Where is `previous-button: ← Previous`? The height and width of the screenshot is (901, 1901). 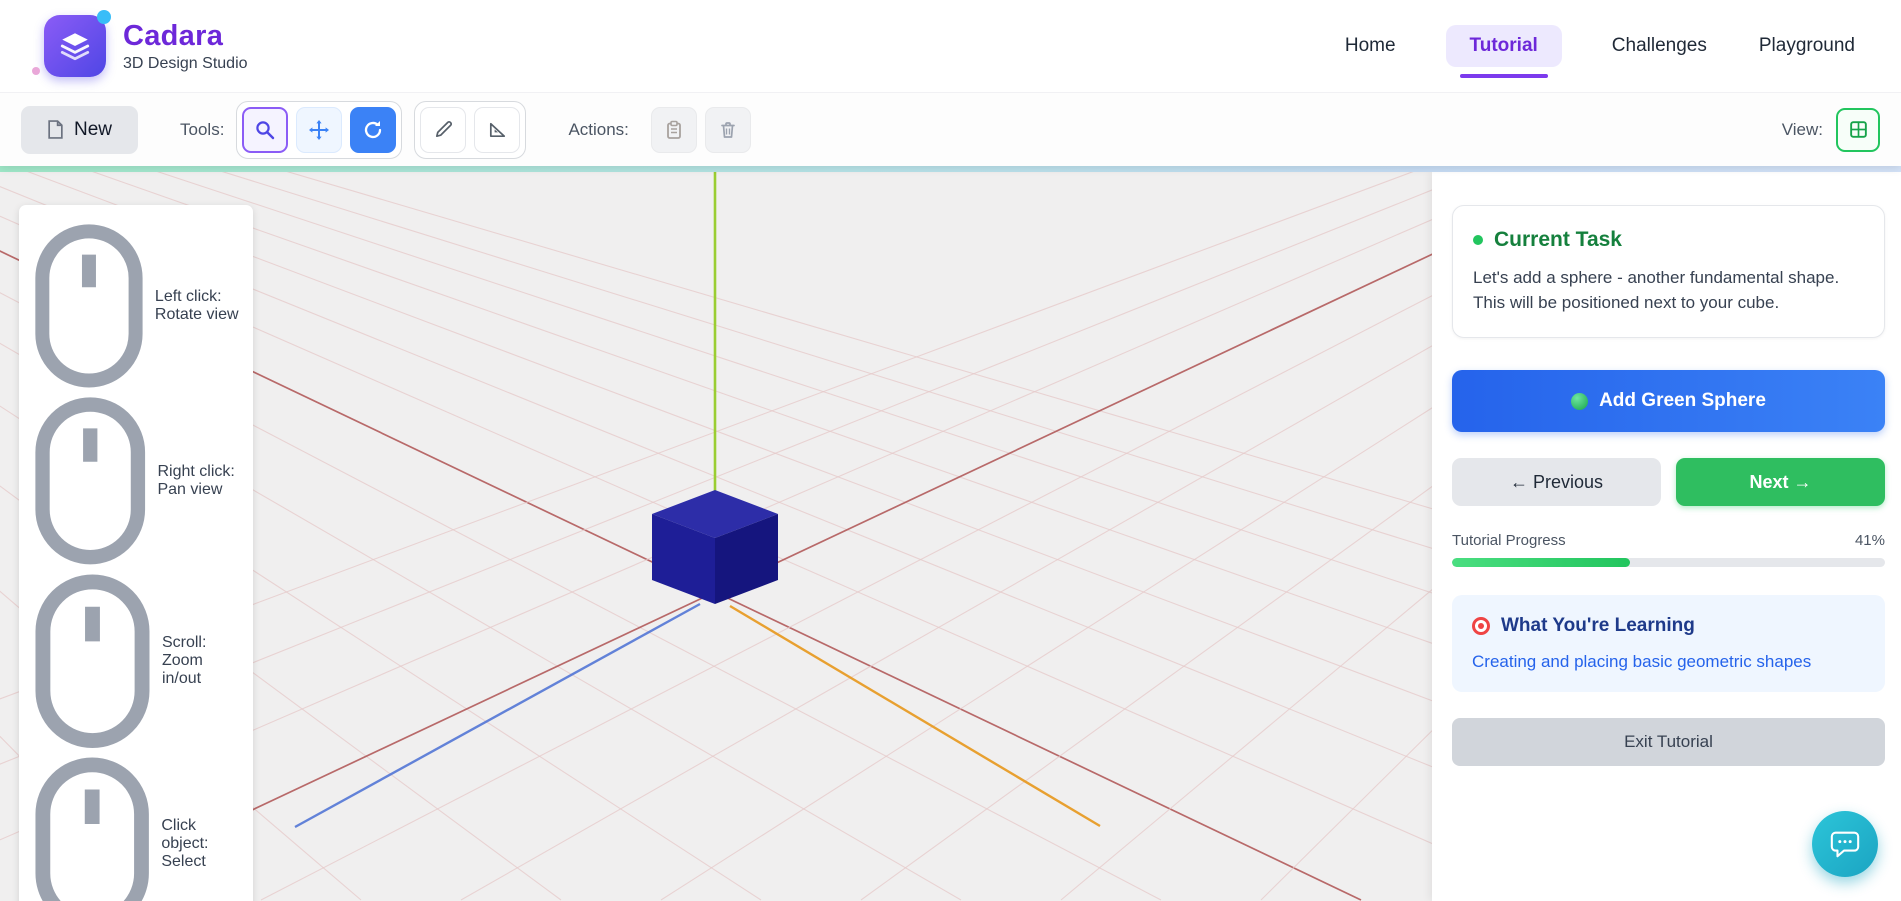
previous-button: ← Previous is located at coordinates (1556, 482).